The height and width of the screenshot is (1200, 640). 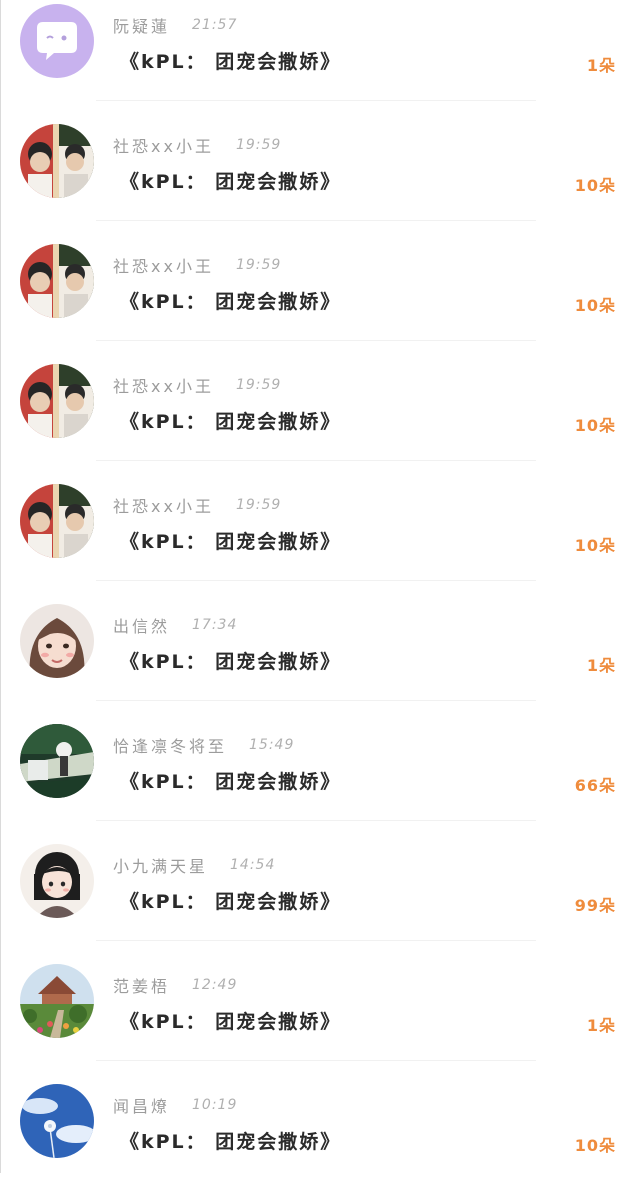 I want to click on sky-dandelion, so click(x=57, y=1121).